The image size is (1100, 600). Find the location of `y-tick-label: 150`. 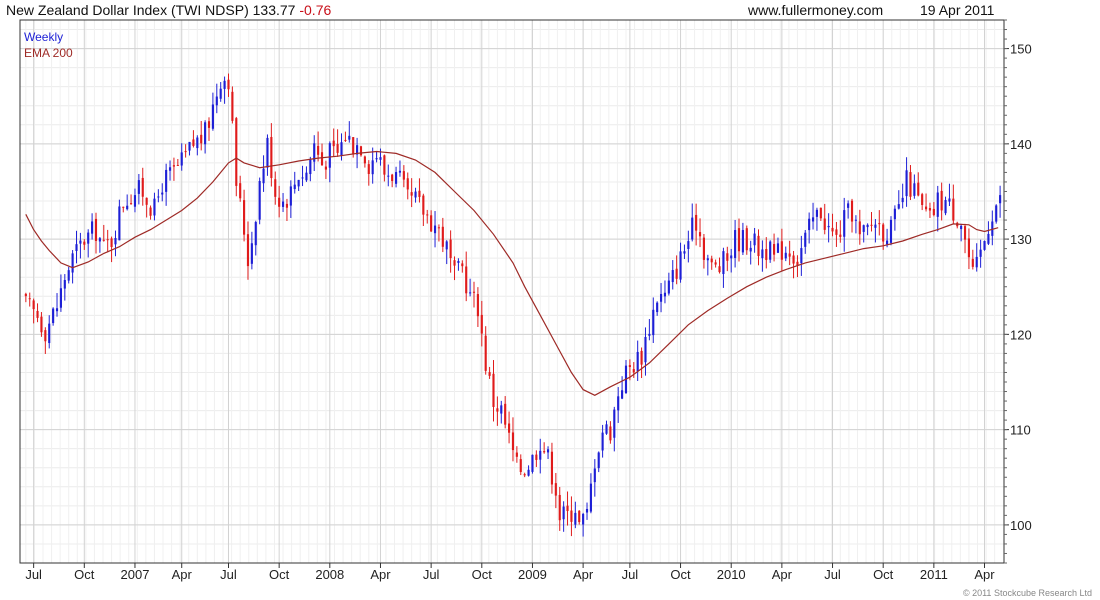

y-tick-label: 150 is located at coordinates (1021, 49).